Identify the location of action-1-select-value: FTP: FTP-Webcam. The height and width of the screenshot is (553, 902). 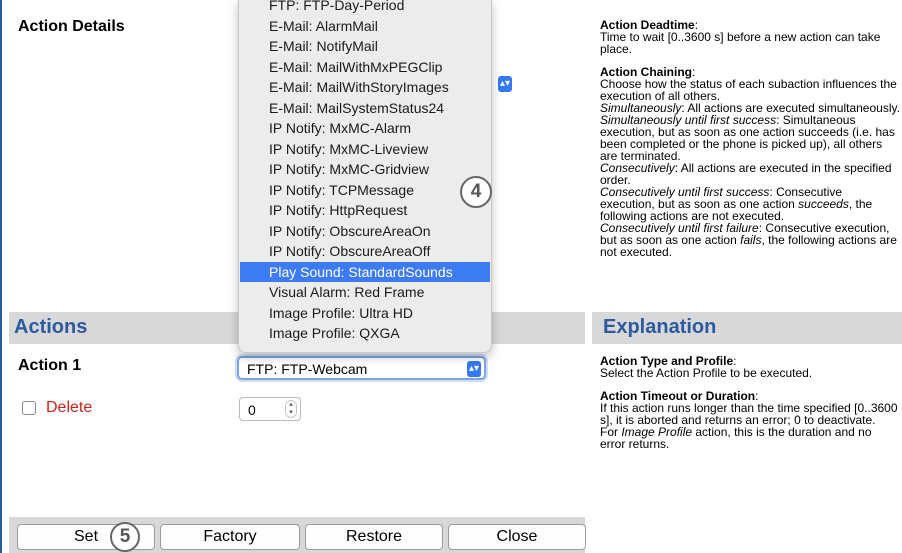
(307, 369).